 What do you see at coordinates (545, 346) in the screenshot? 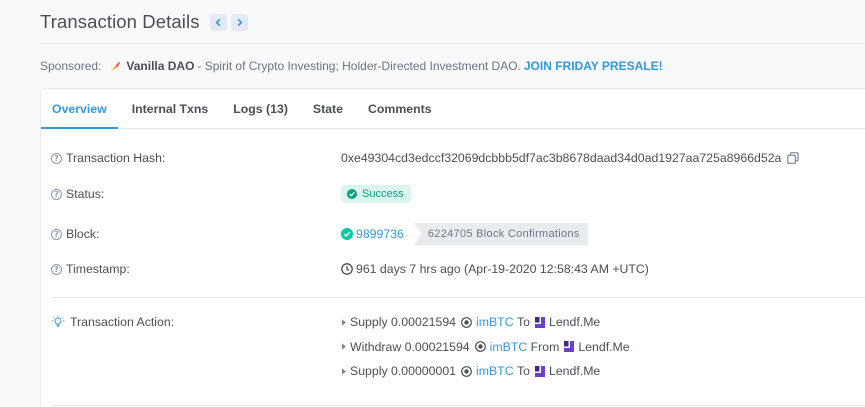
I see `action-preposition: From` at bounding box center [545, 346].